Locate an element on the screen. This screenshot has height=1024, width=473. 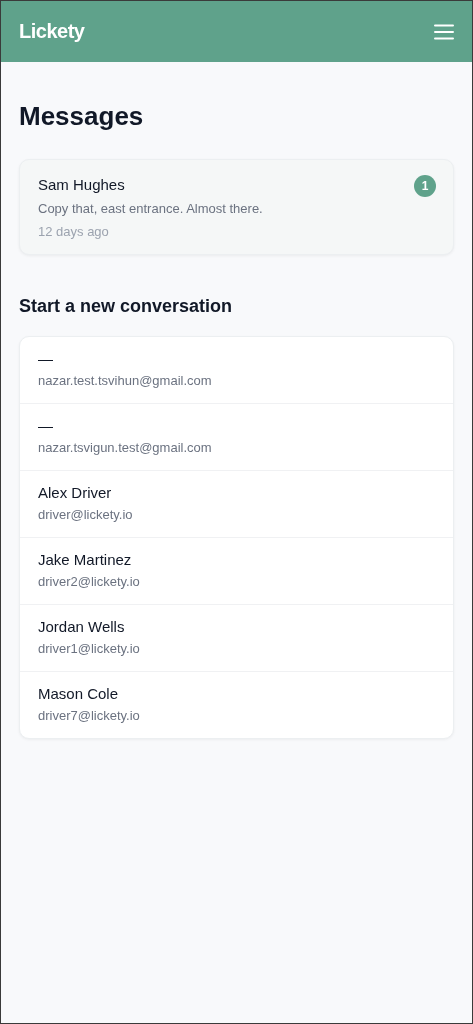
contact-email: driver1@lickety.io is located at coordinates (89, 649).